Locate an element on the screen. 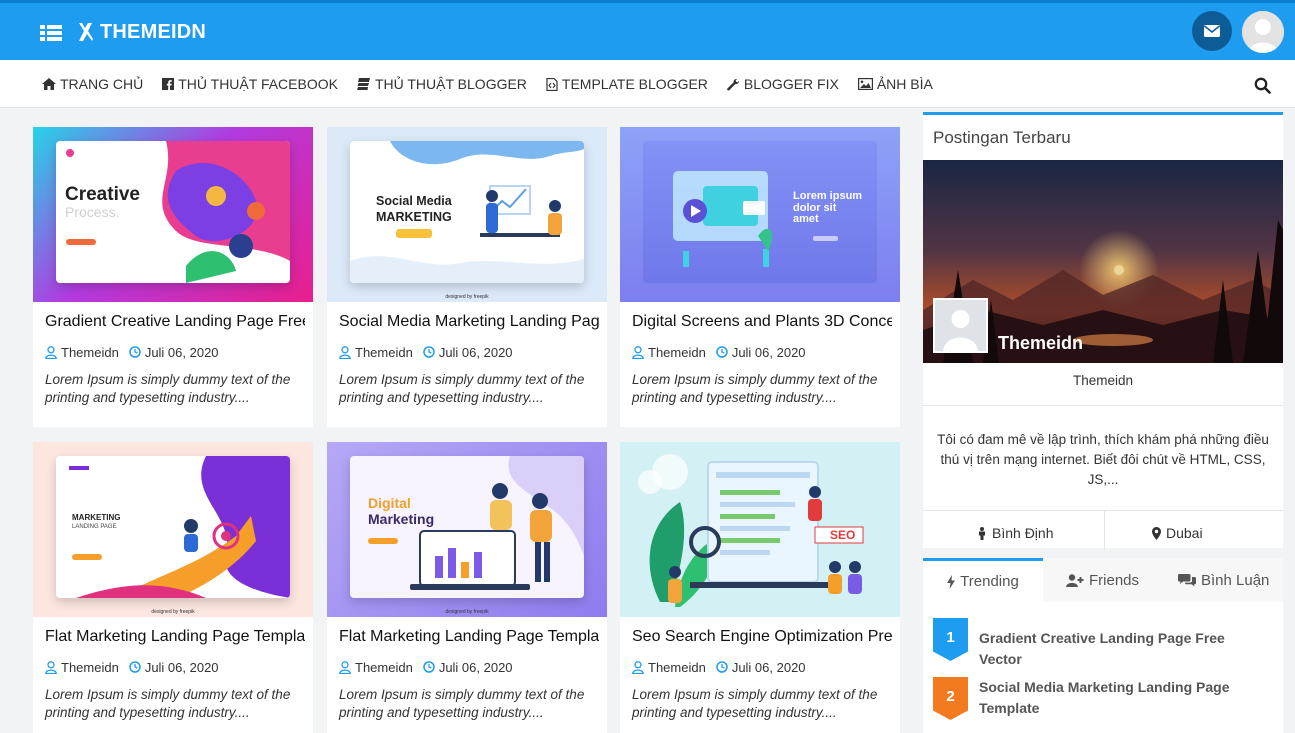 The width and height of the screenshot is (1295, 733). nav-item-label: TEMPLATE BLOGGER is located at coordinates (634, 84).